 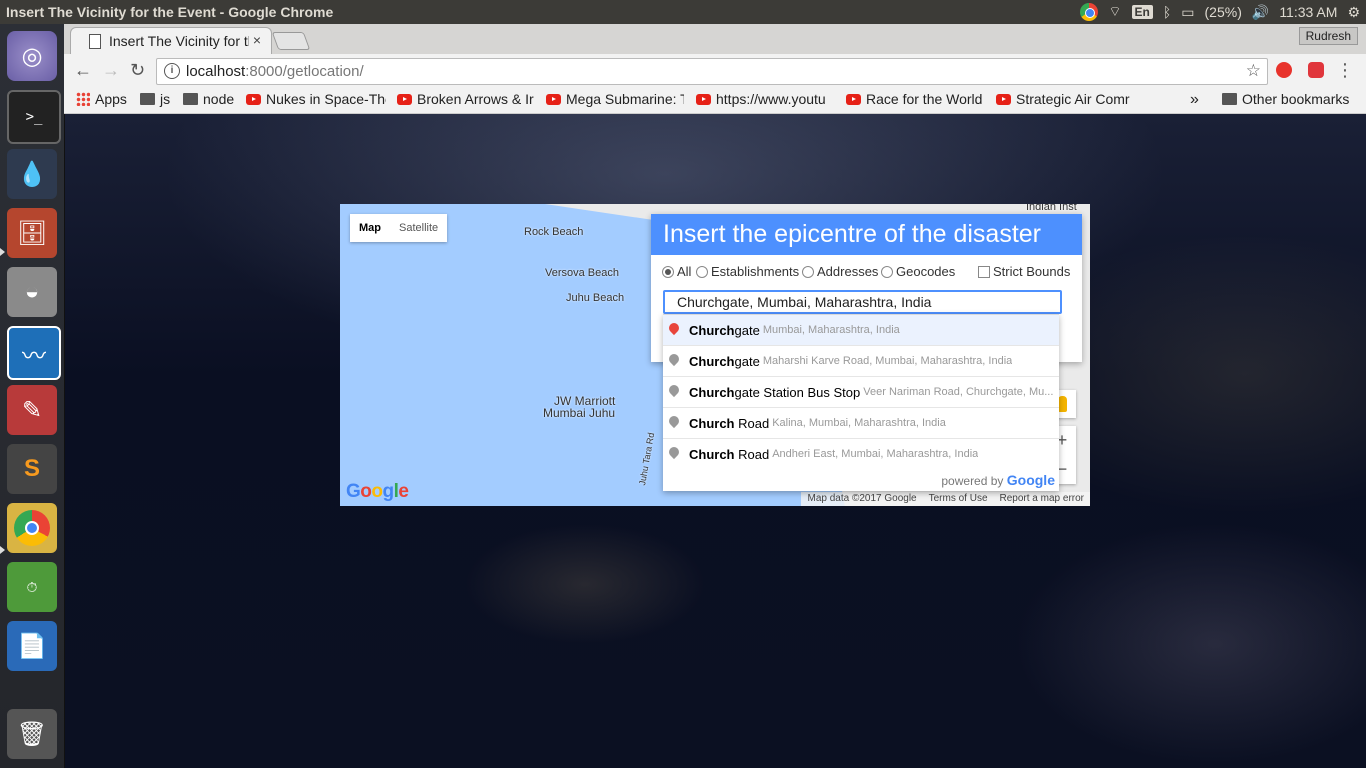 What do you see at coordinates (765, 99) in the screenshot?
I see `bookmark-youtube-link: https://www.youtu` at bounding box center [765, 99].